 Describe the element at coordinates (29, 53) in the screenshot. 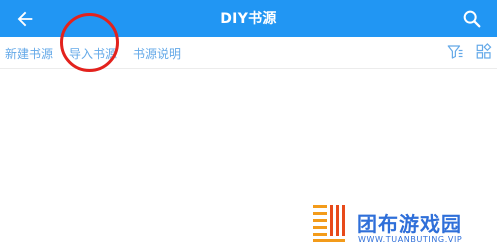

I see `new-source-button: 新建书源` at that location.